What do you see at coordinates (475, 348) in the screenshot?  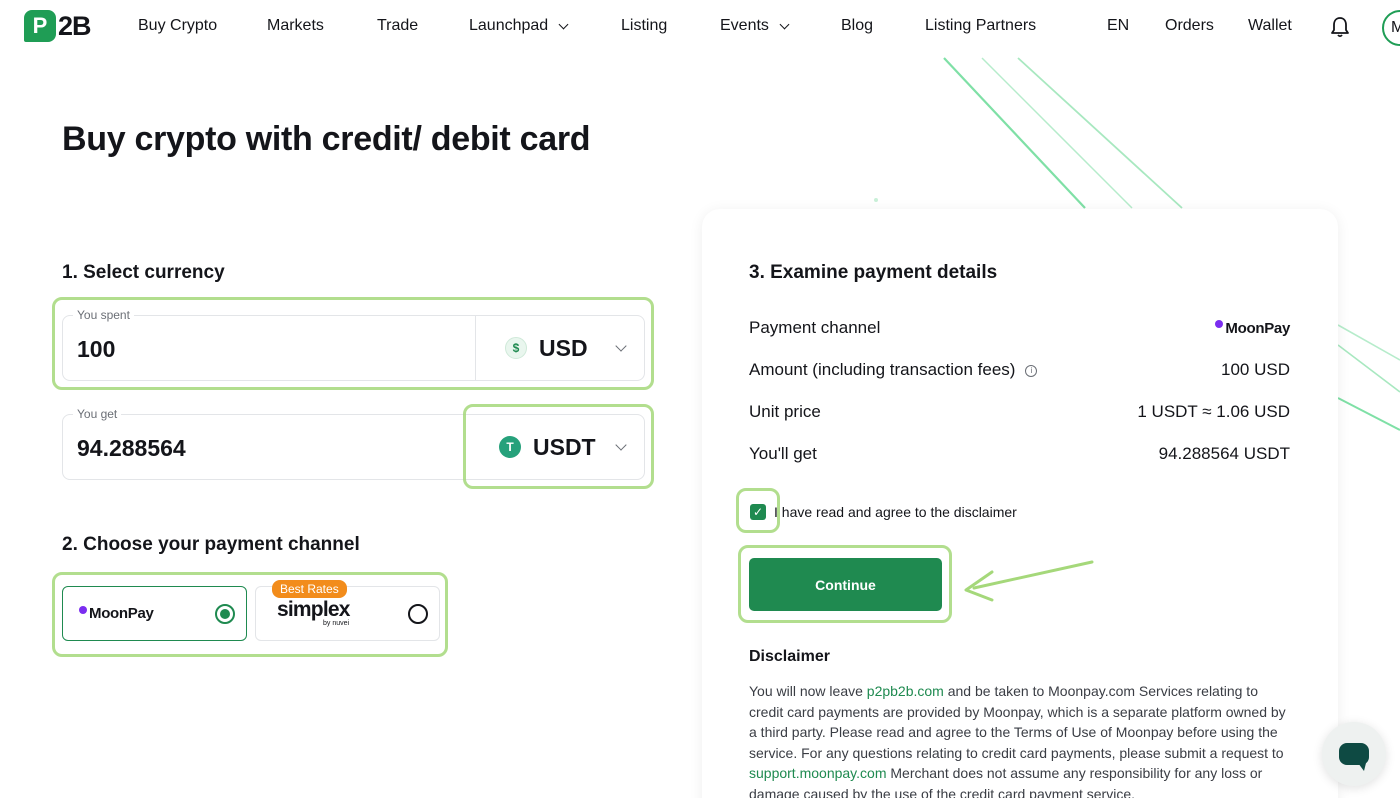 I see `field-divider` at bounding box center [475, 348].